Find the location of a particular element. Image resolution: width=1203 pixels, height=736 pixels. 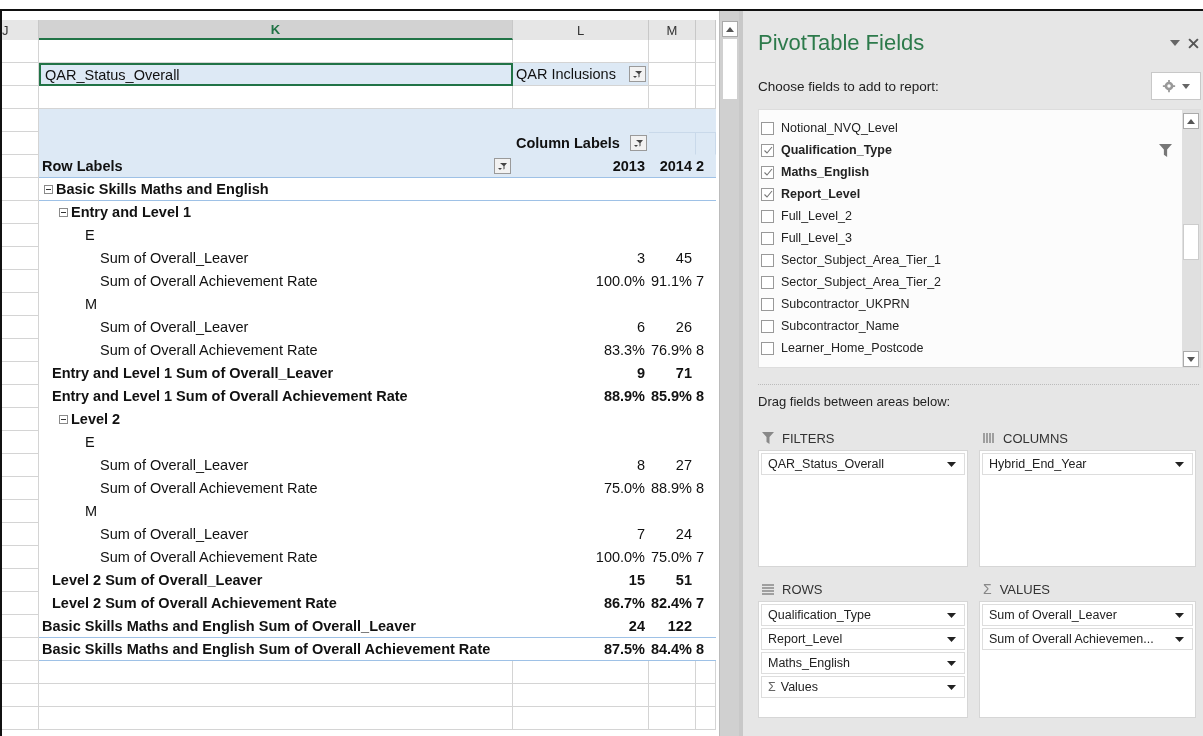

field-name: Notional_NVQ_Level is located at coordinates (839, 128).